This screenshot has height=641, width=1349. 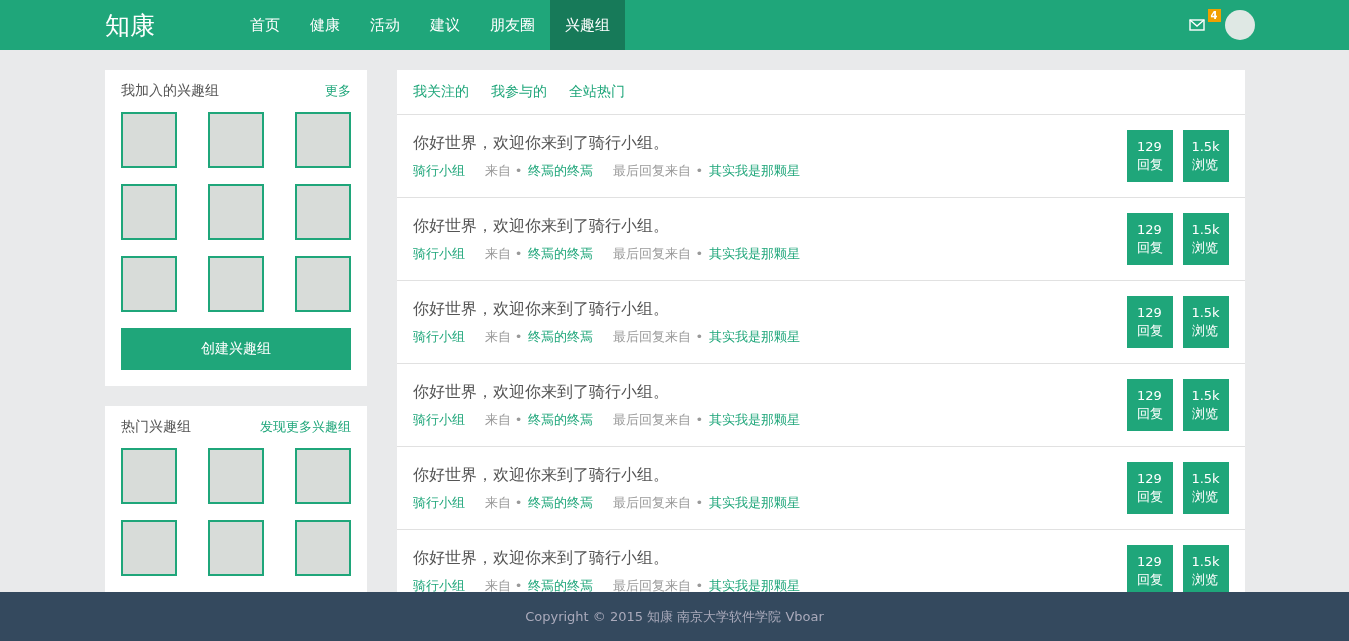 What do you see at coordinates (674, 616) in the screenshot?
I see `copyright-text: Copyright © 2015 知康 南京大学软件学院 Vboar` at bounding box center [674, 616].